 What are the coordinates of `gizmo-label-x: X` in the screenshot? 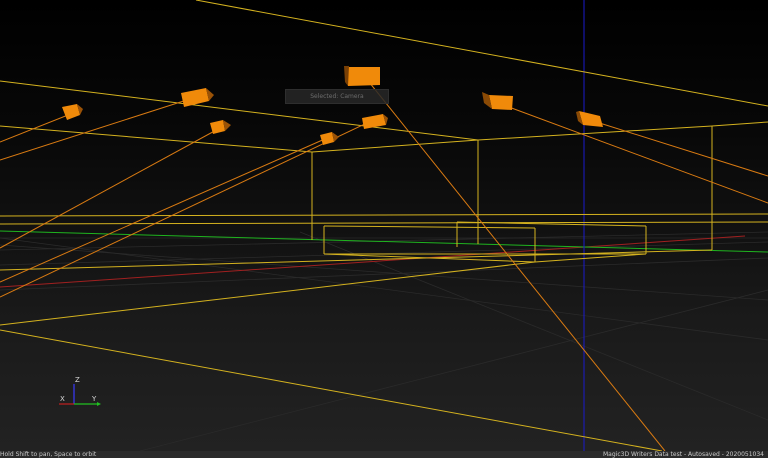 It's located at (62, 399).